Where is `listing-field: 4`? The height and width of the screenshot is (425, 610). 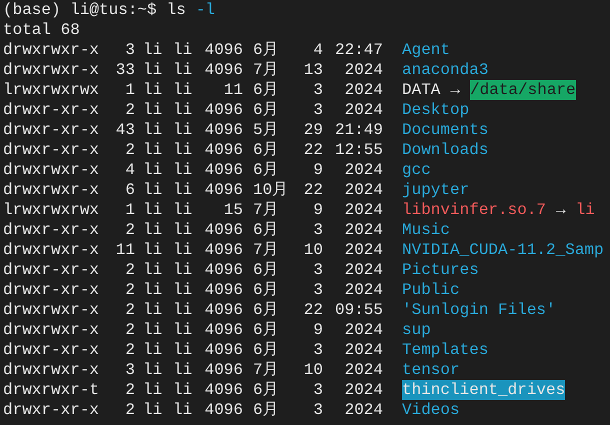
listing-field: 4 is located at coordinates (120, 170).